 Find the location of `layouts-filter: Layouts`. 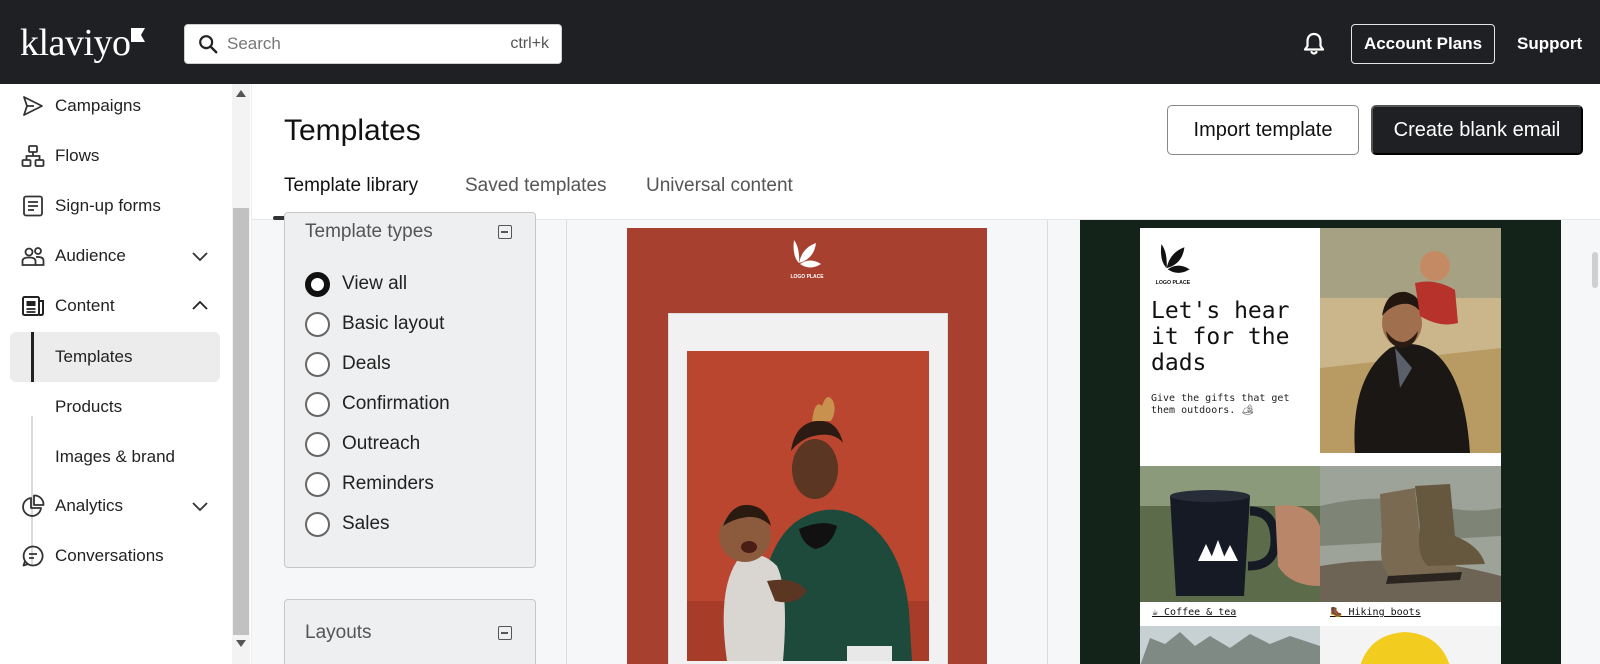

layouts-filter: Layouts is located at coordinates (410, 631).